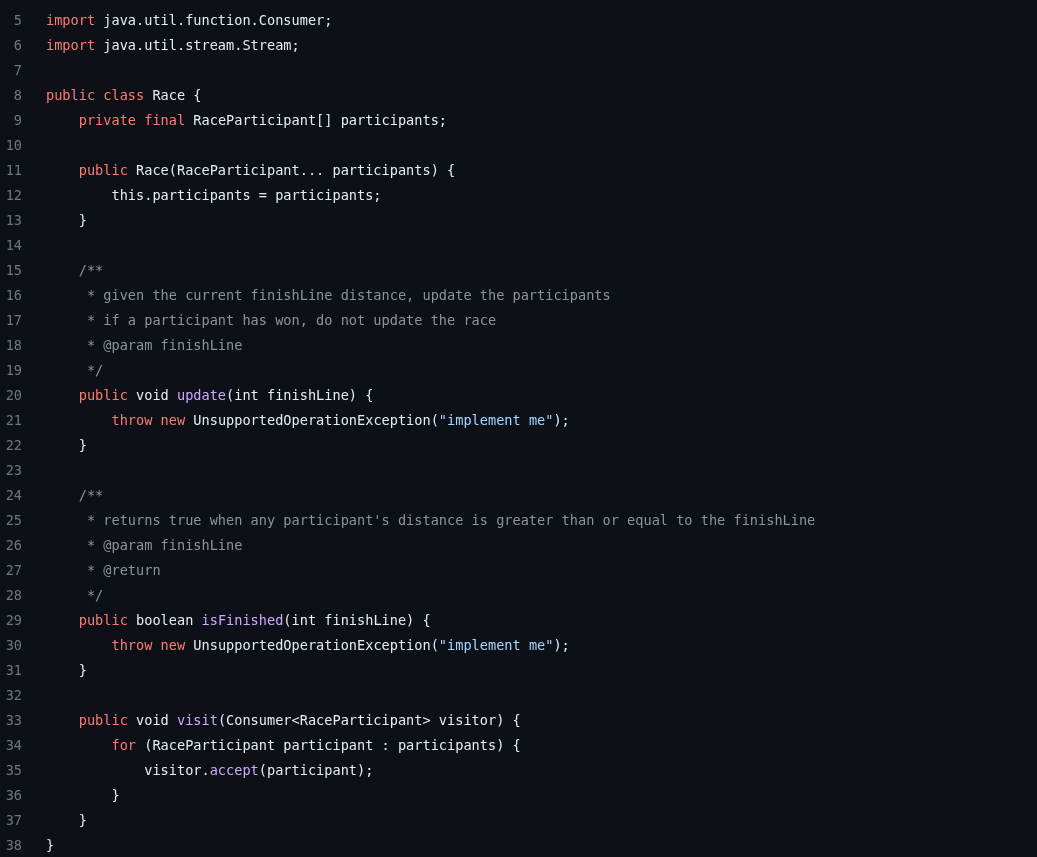 The height and width of the screenshot is (857, 1037). Describe the element at coordinates (13, 371) in the screenshot. I see `line-number: 19` at that location.